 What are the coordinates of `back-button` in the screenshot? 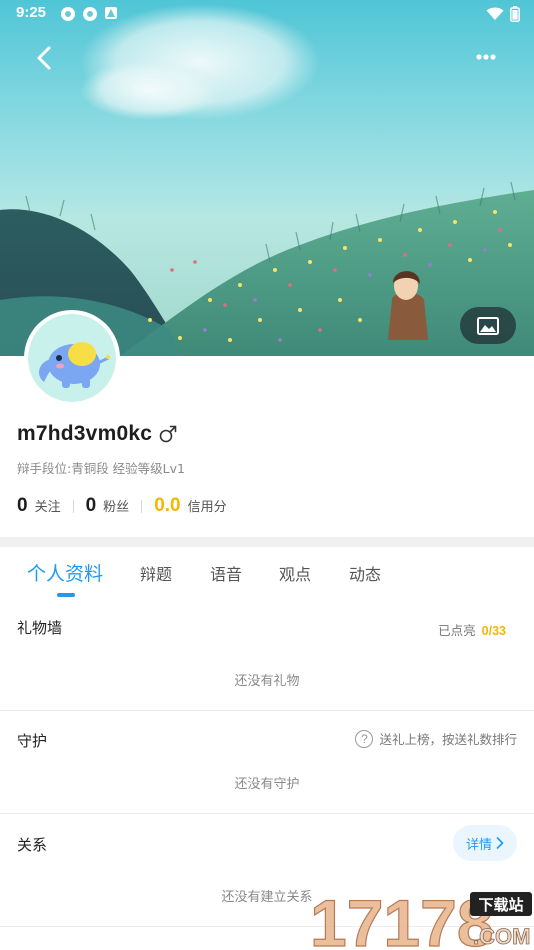 It's located at (44, 58).